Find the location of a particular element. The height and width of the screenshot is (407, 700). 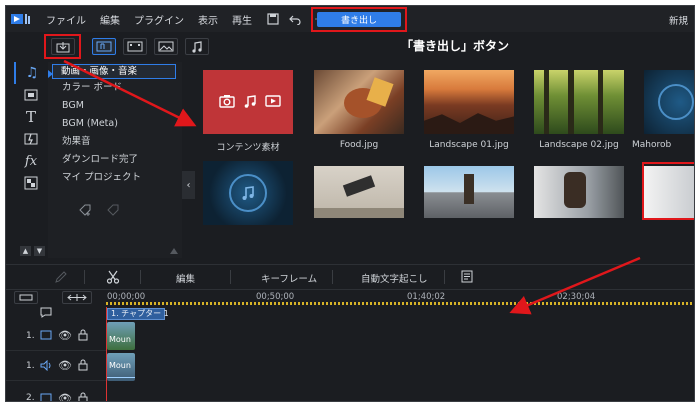

category-item-color-board: カラー ボード is located at coordinates (115, 88).